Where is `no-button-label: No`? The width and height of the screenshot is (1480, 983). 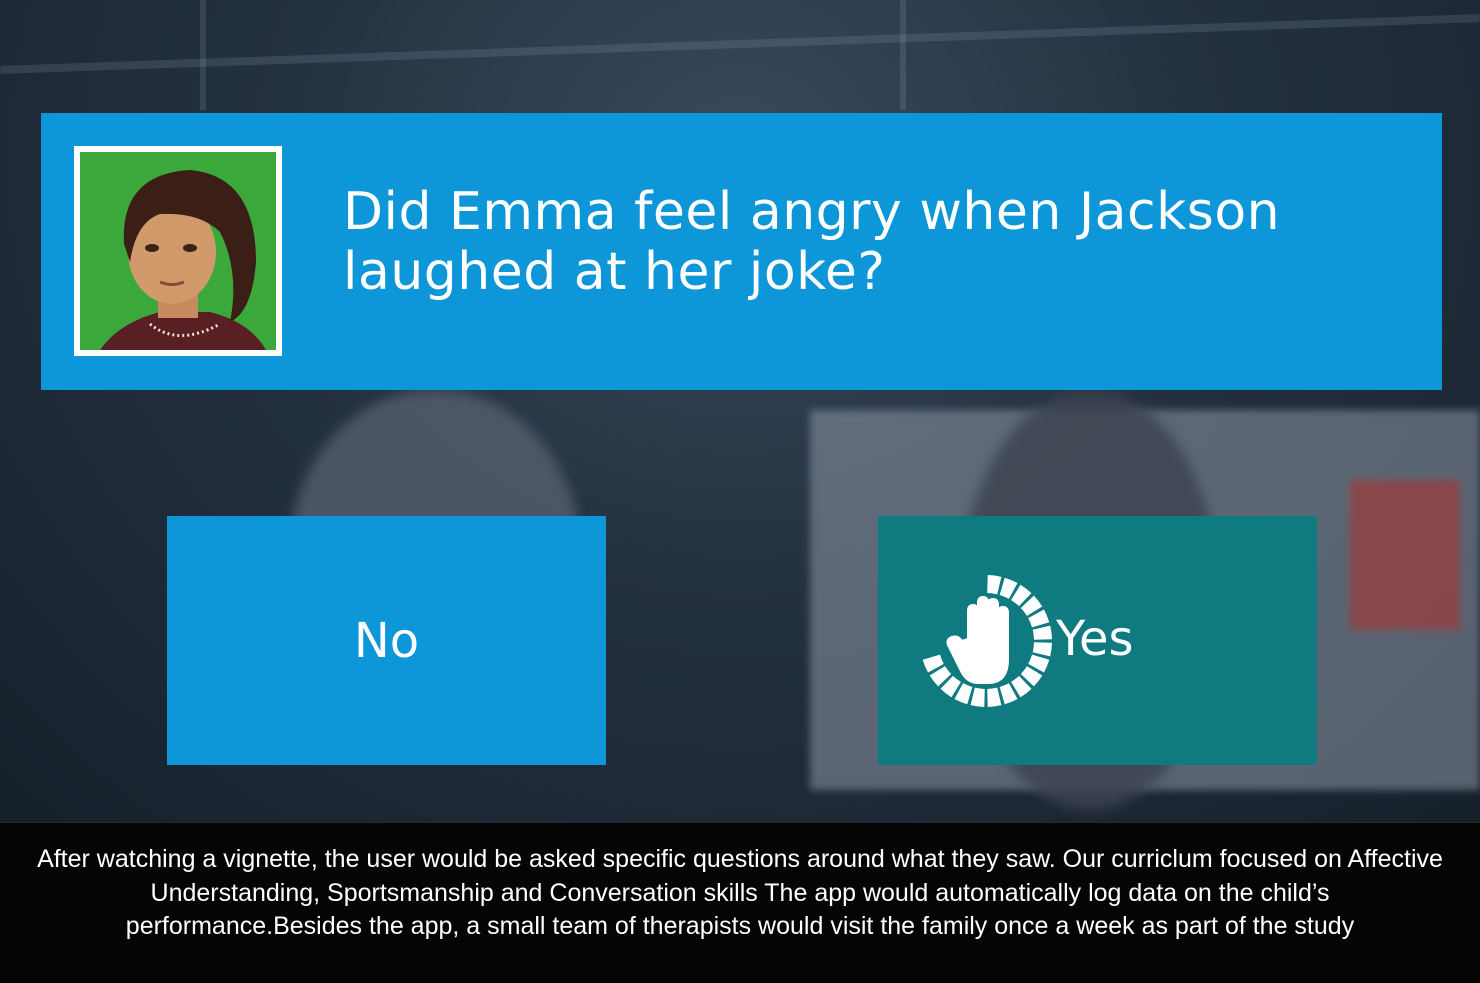
no-button-label: No is located at coordinates (386, 640).